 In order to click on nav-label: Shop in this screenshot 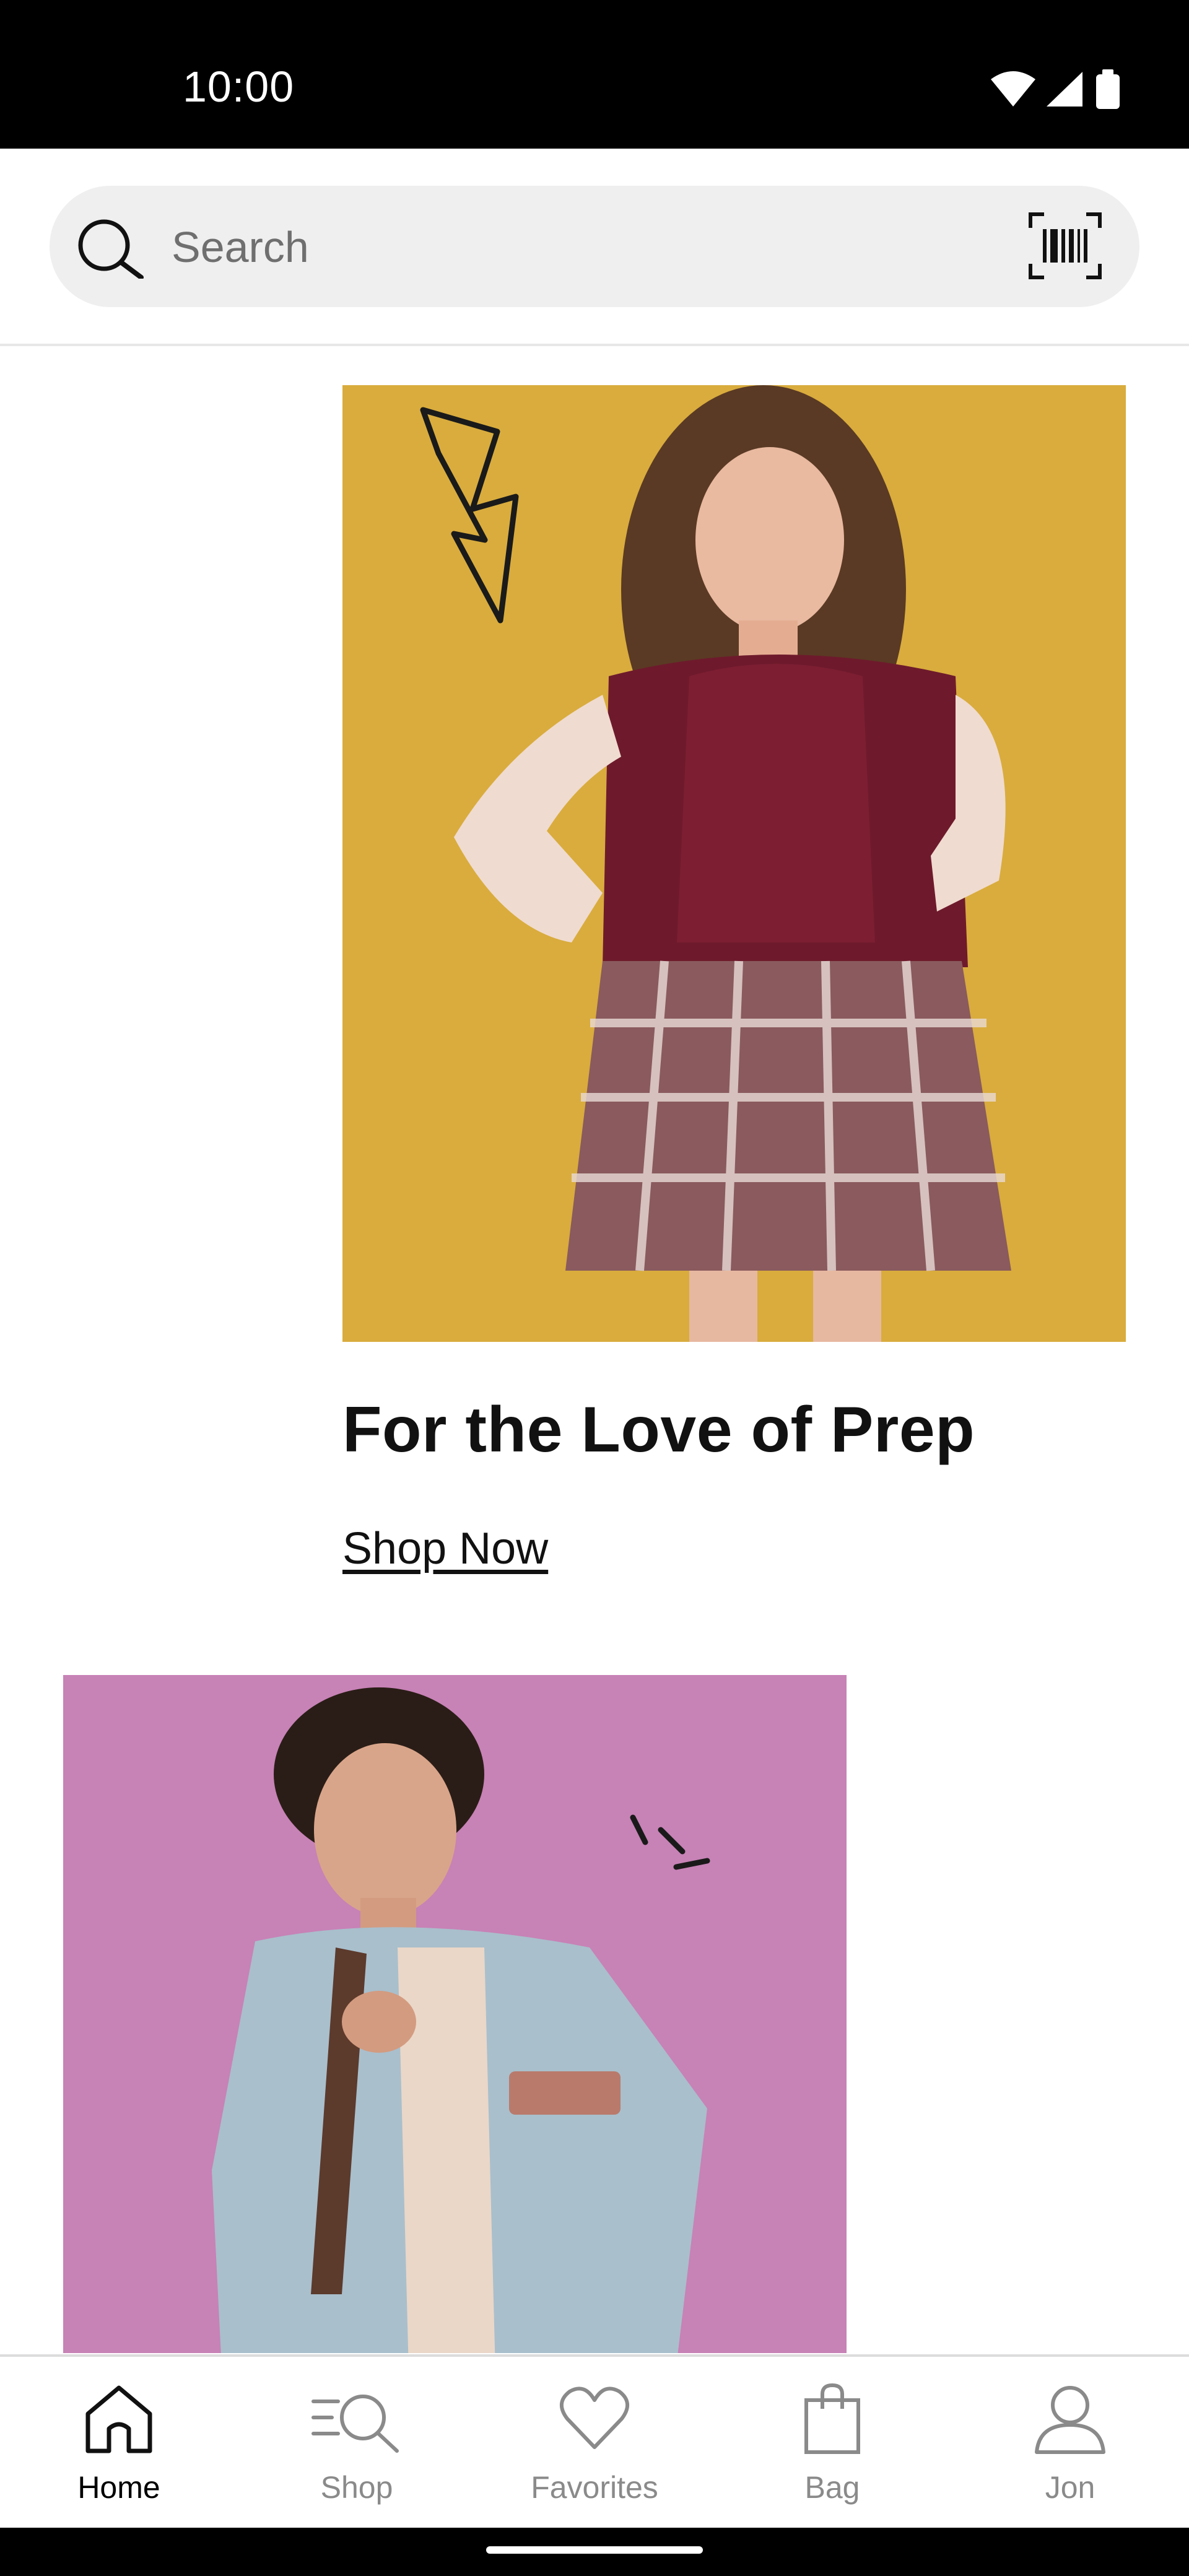, I will do `click(356, 2487)`.